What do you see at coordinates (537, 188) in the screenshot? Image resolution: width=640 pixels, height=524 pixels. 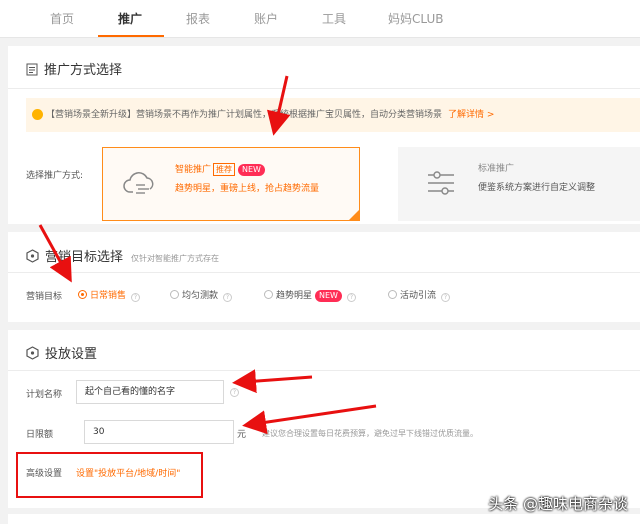 I see `standard-option-desc: 便鉴系统方案进行自定义调整` at bounding box center [537, 188].